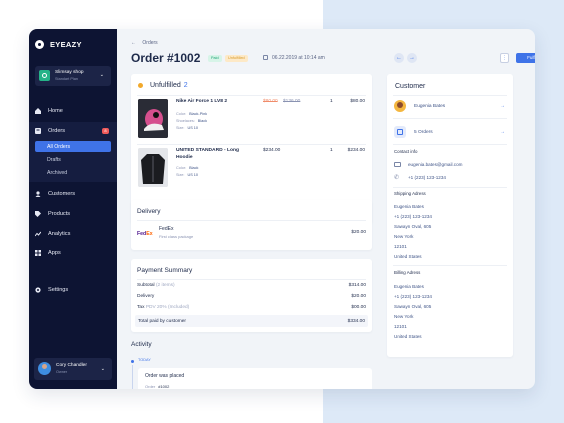 This screenshot has width=564, height=423. What do you see at coordinates (167, 307) in the screenshot?
I see `tax-note: PDV 20% (Included)` at bounding box center [167, 307].